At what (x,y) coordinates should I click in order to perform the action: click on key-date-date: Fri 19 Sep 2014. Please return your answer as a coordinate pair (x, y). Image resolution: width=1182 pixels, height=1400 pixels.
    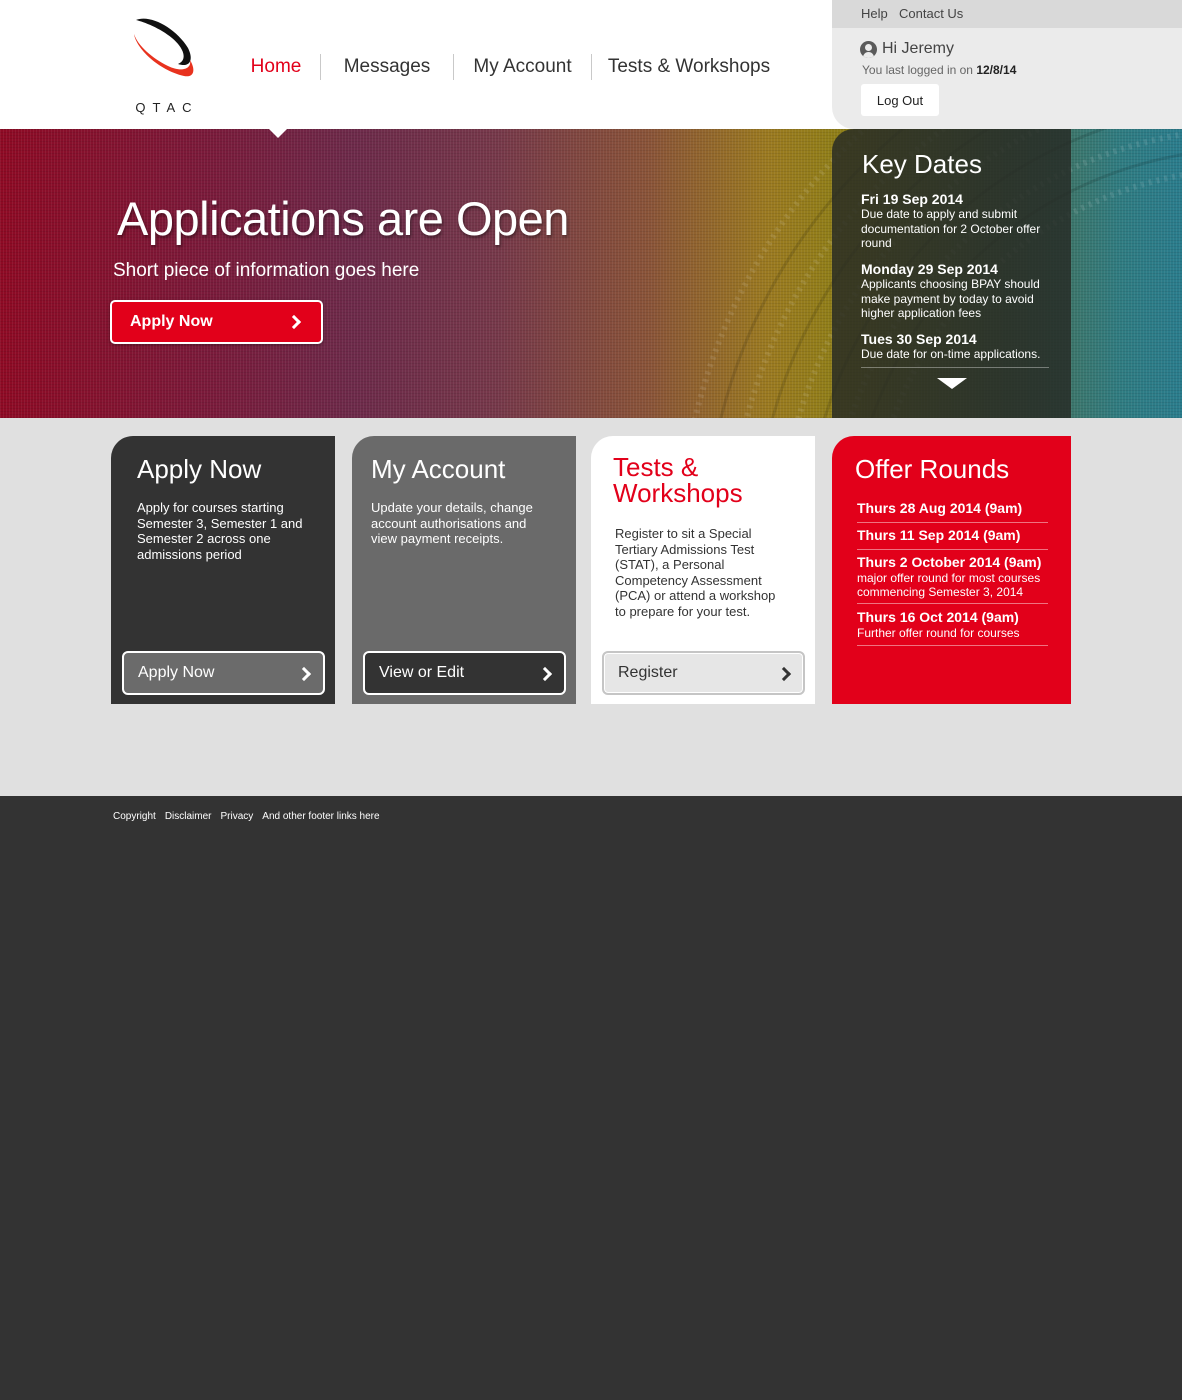
    Looking at the image, I should click on (912, 199).